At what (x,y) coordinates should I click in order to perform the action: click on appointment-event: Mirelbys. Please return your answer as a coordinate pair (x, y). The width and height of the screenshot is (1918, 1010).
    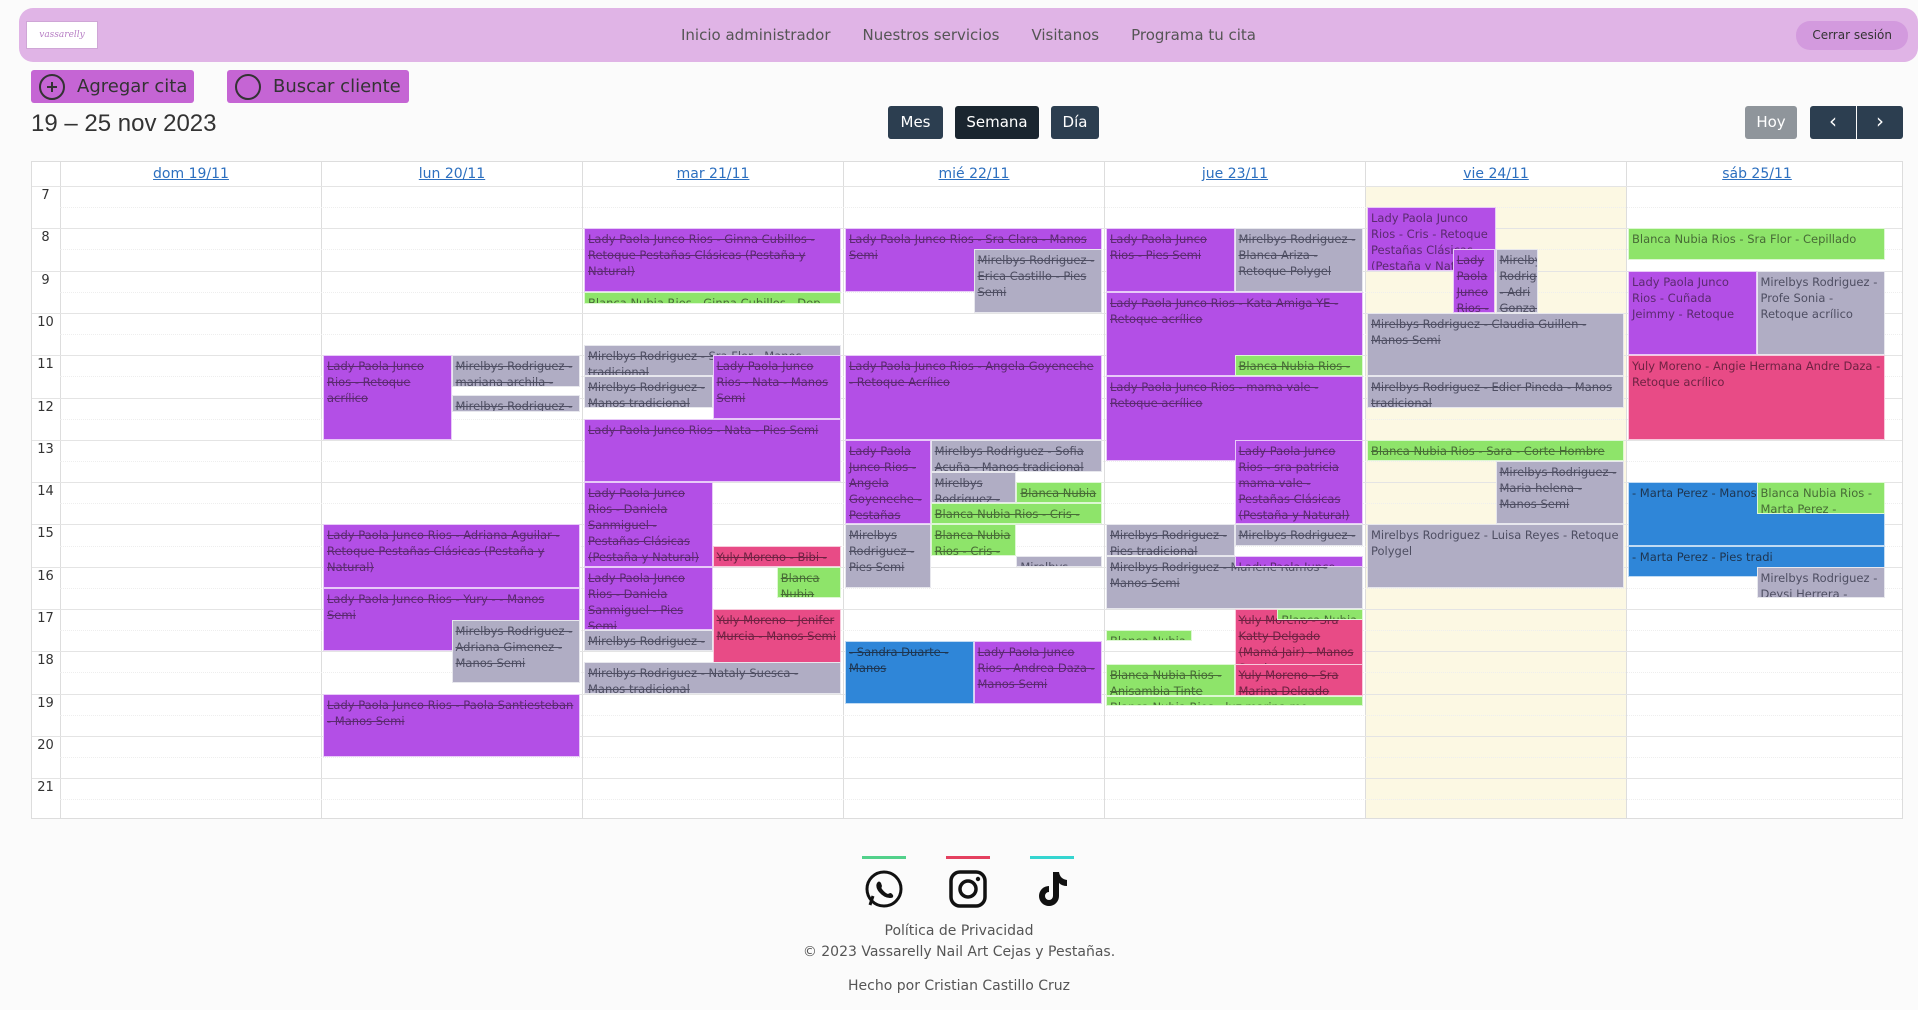
    Looking at the image, I should click on (1059, 561).